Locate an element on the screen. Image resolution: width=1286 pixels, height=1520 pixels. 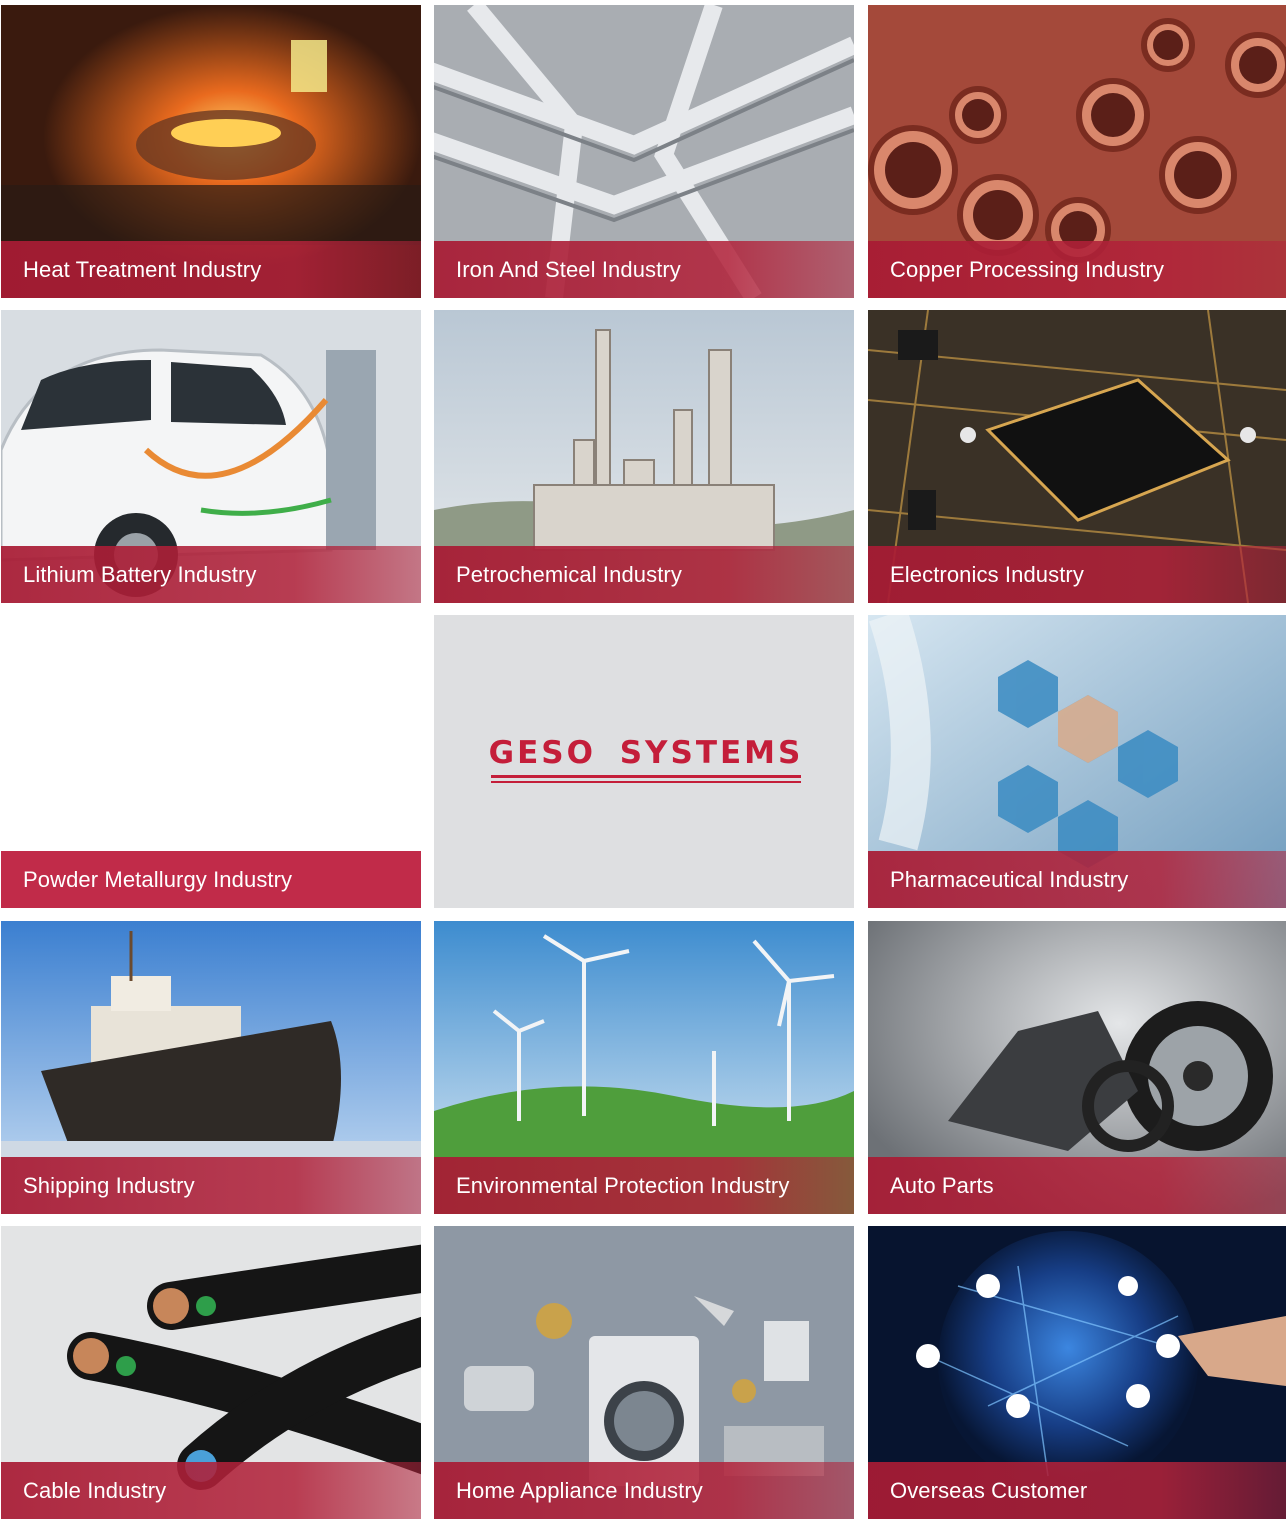
tile-caption: Environmental Protection Industry is located at coordinates (644, 1185).